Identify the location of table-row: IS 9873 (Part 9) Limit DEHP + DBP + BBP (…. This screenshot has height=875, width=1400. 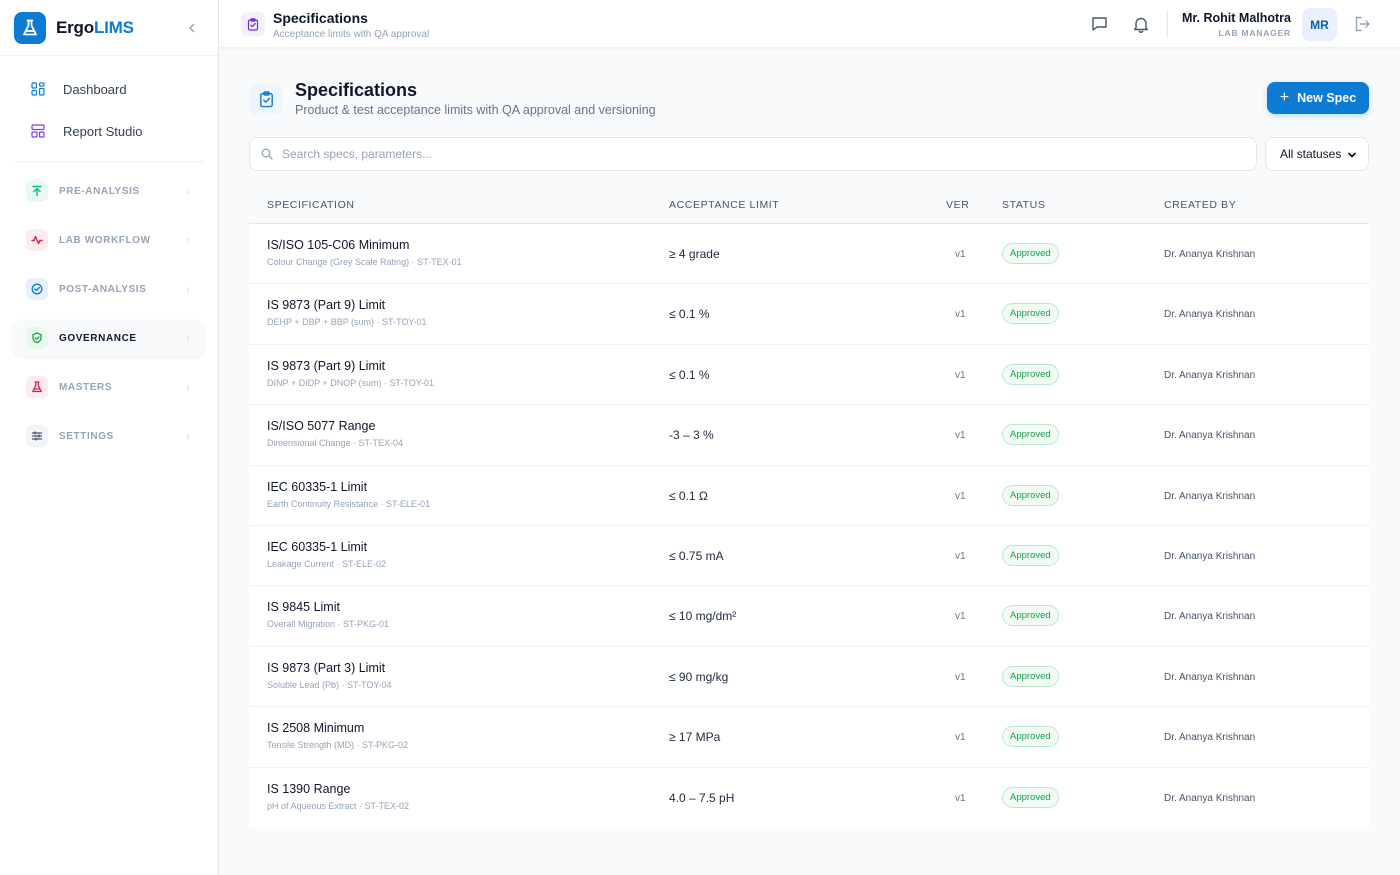
(809, 314).